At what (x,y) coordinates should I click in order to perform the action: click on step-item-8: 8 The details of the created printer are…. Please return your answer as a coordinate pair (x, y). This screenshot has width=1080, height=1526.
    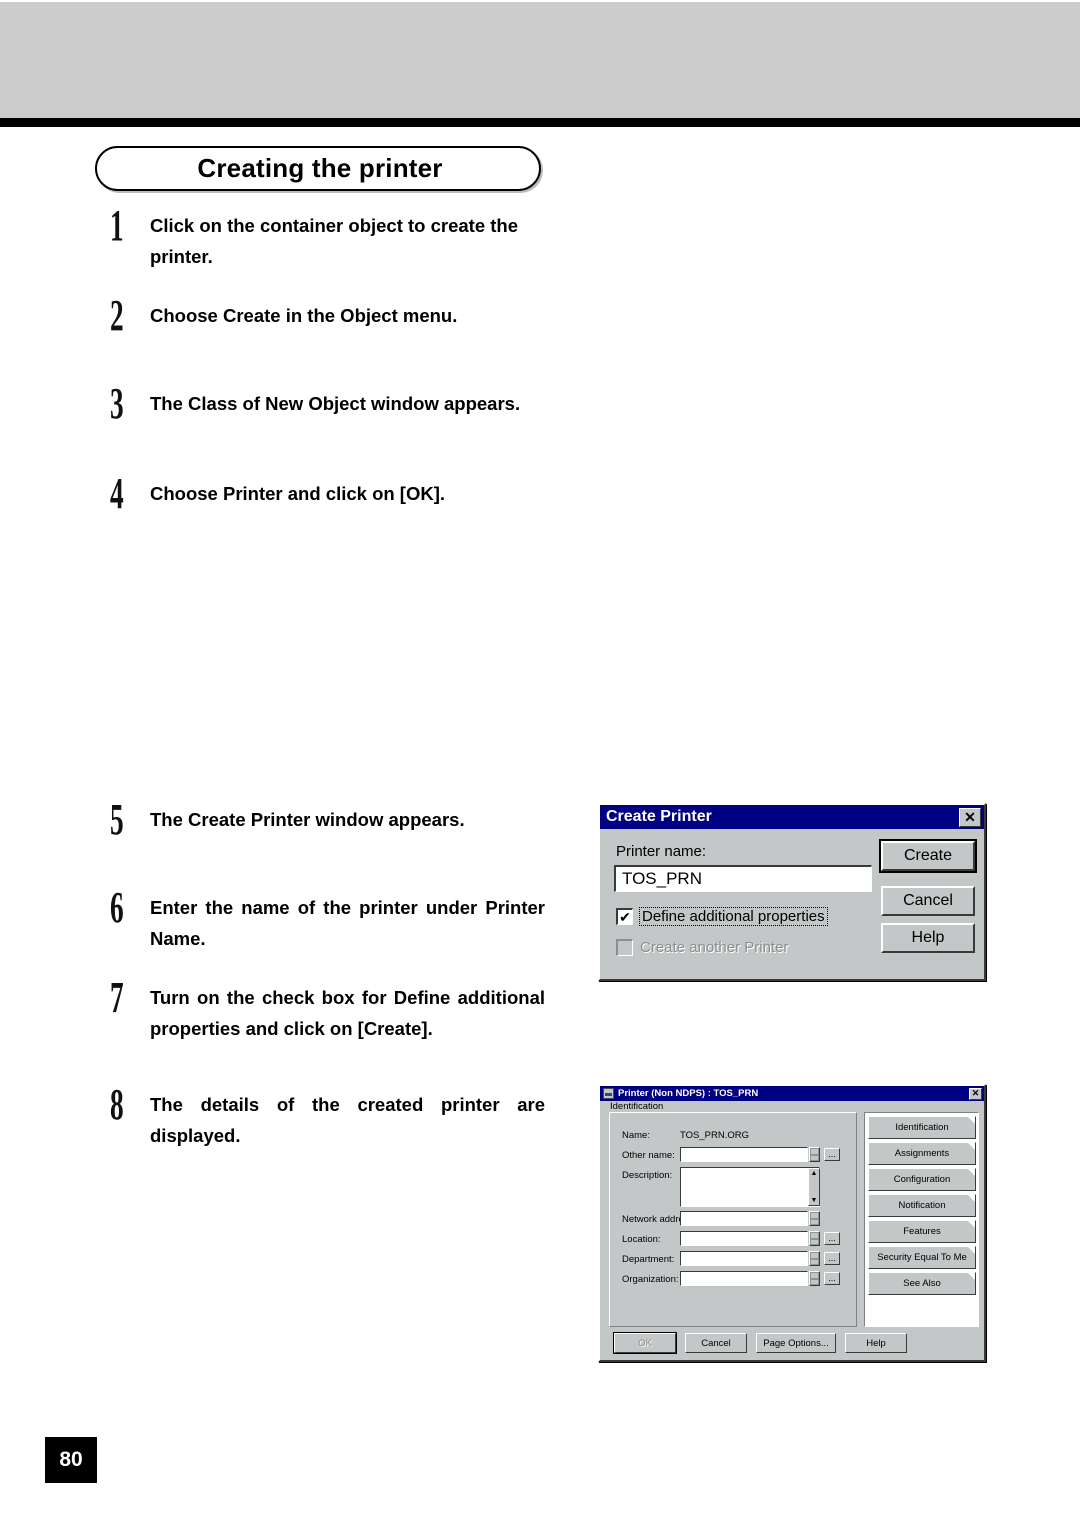
    Looking at the image, I should click on (327, 1115).